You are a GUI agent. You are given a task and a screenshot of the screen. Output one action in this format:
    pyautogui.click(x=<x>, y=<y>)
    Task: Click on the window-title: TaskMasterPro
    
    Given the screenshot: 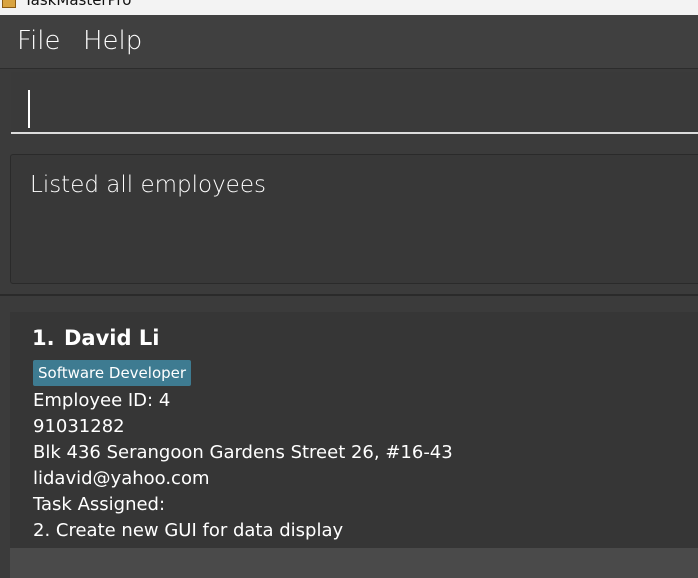 What is the action you would take?
    pyautogui.click(x=78, y=4)
    